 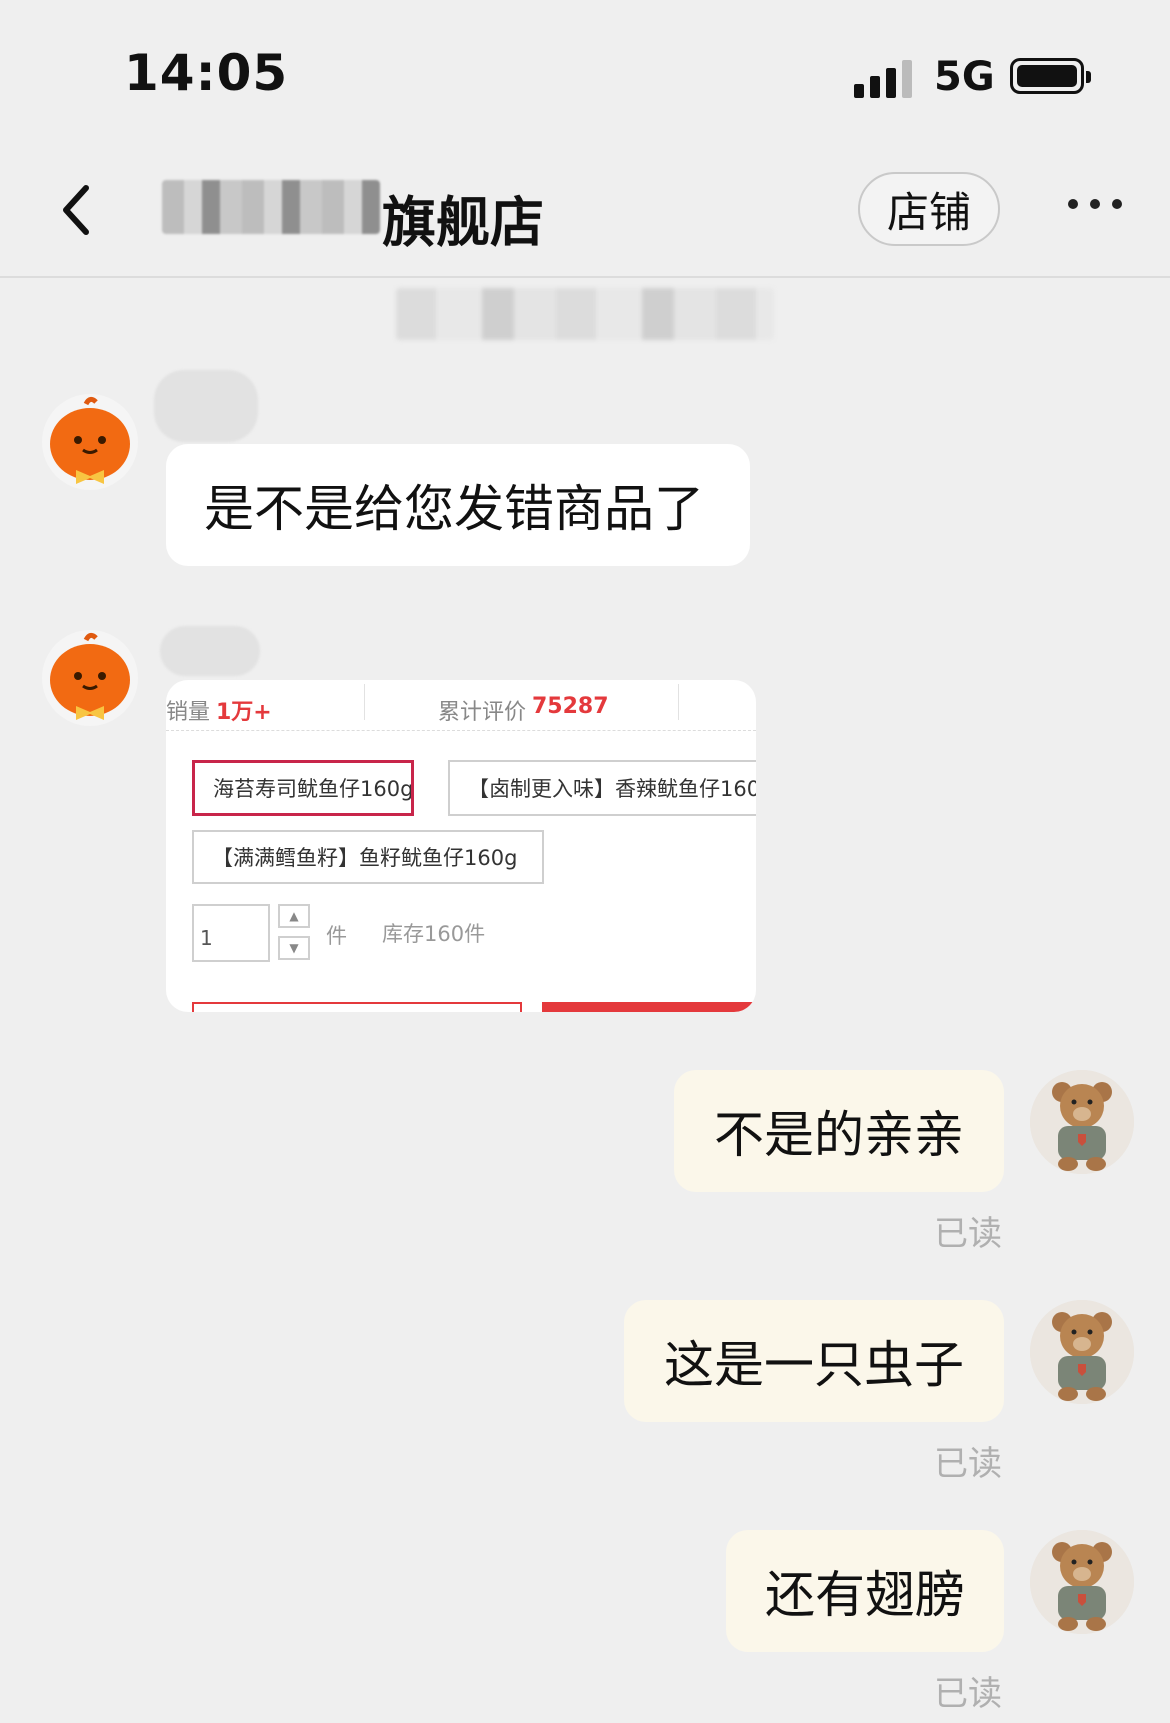 What do you see at coordinates (188, 712) in the screenshot?
I see `sales-label: 销量` at bounding box center [188, 712].